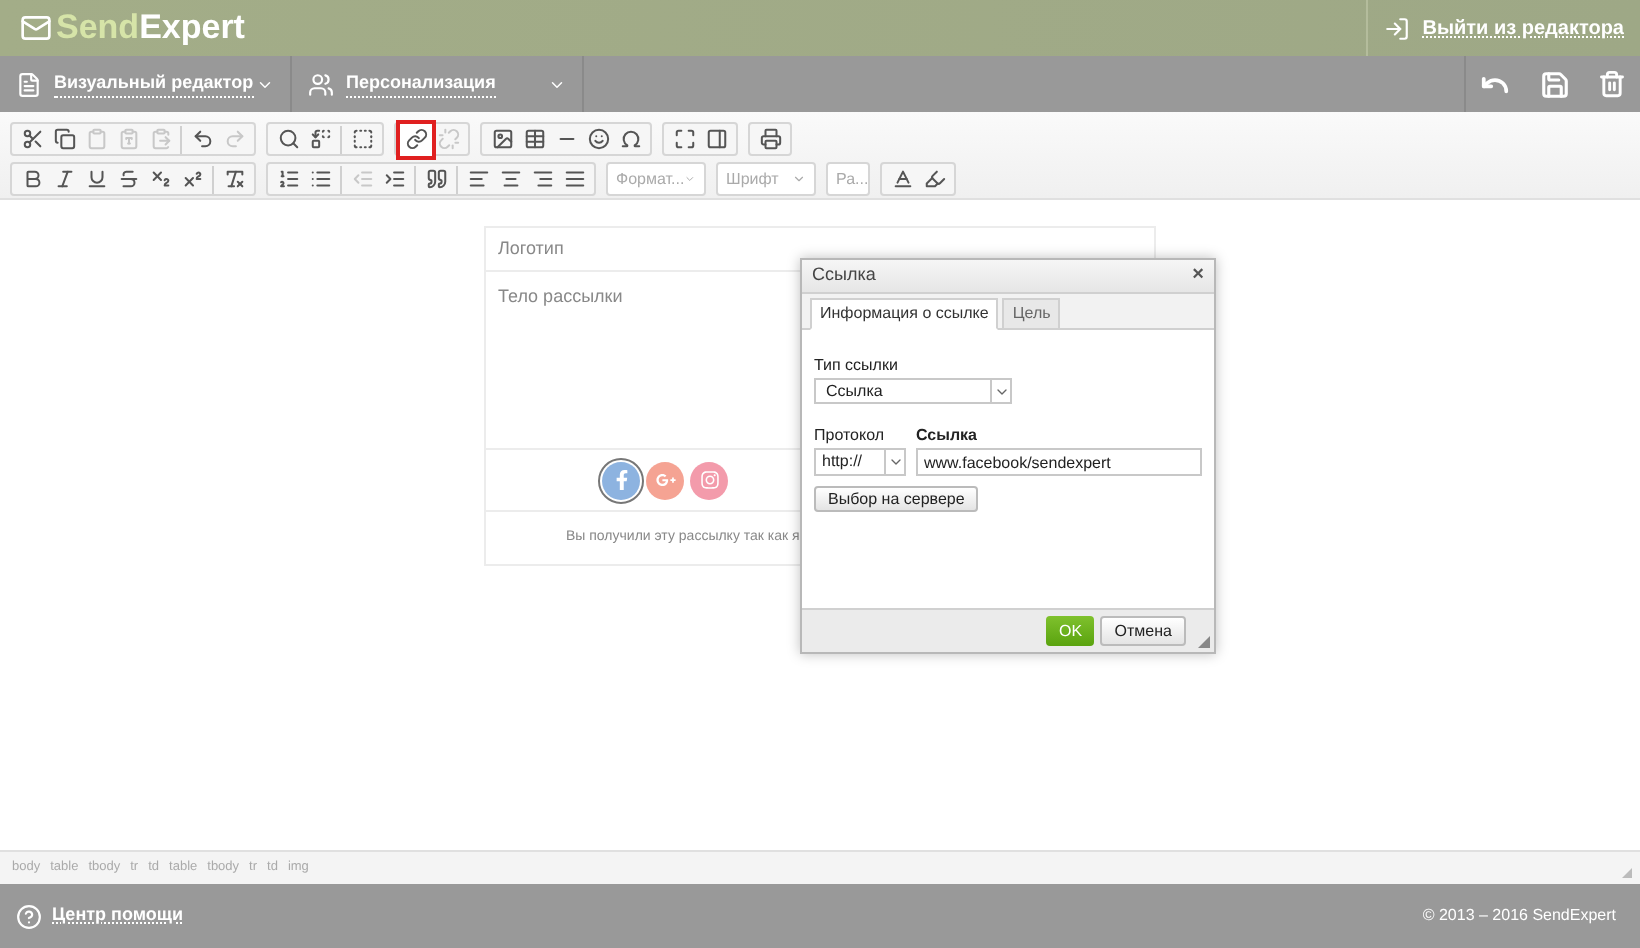 Image resolution: width=1640 pixels, height=948 pixels. I want to click on body-block-text: Тело рассылки, so click(560, 297).